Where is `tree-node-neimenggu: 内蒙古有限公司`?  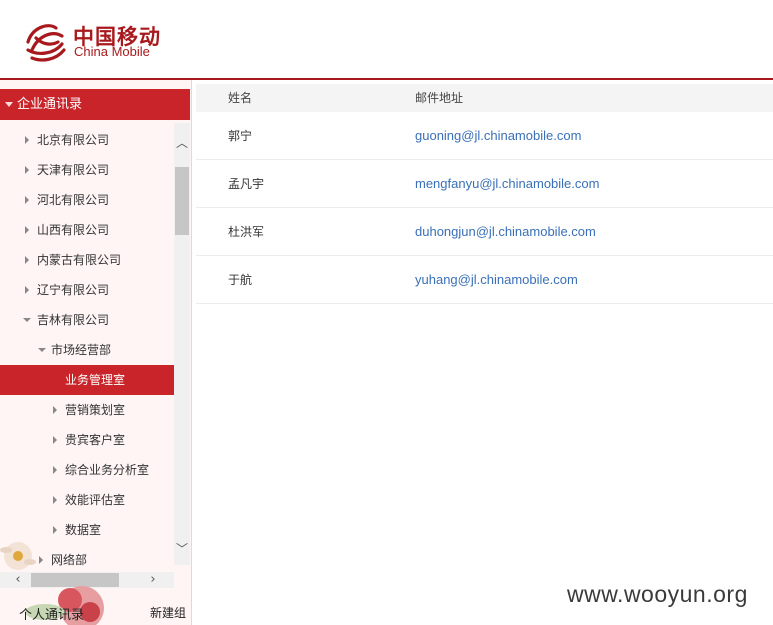
tree-node-neimenggu: 内蒙古有限公司 is located at coordinates (87, 260).